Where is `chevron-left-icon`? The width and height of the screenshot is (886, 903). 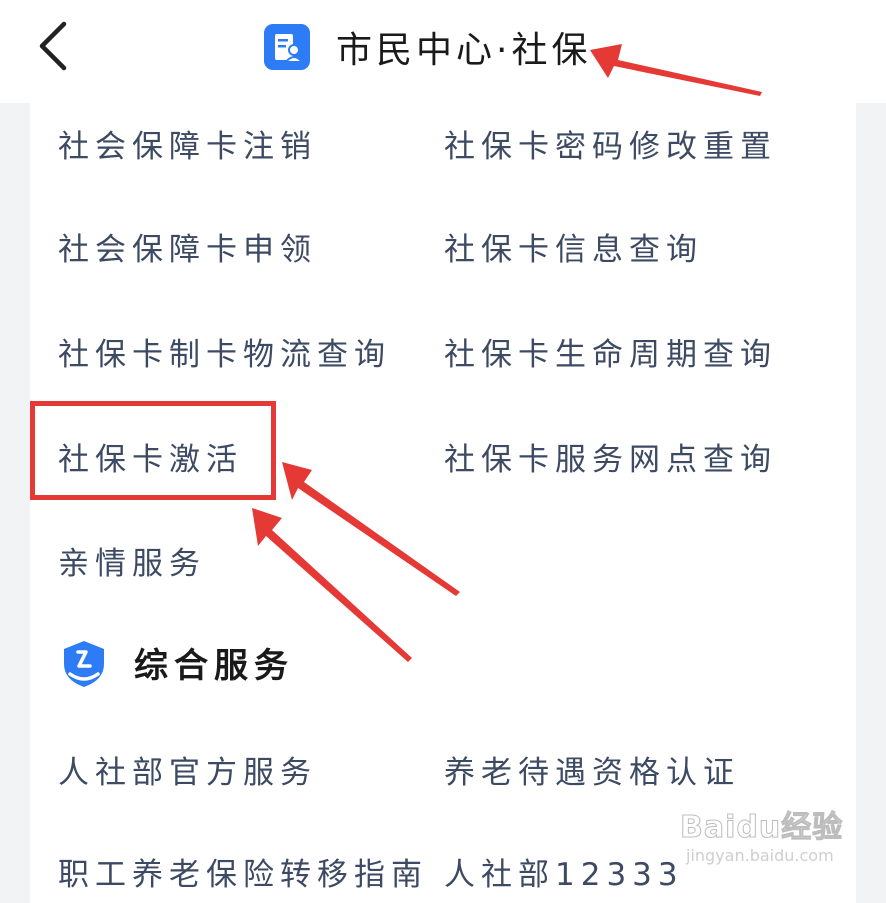 chevron-left-icon is located at coordinates (53, 46).